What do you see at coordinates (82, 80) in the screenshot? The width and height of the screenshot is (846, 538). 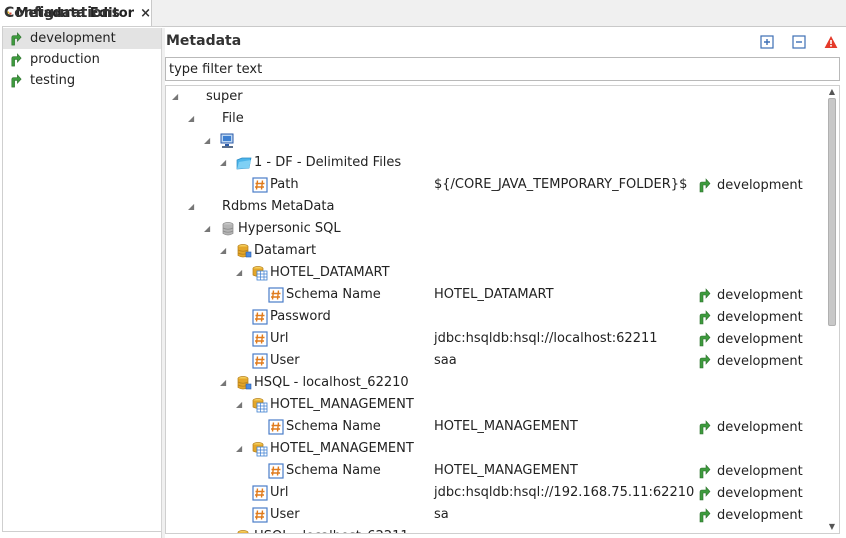 I see `configuration-item: testing` at bounding box center [82, 80].